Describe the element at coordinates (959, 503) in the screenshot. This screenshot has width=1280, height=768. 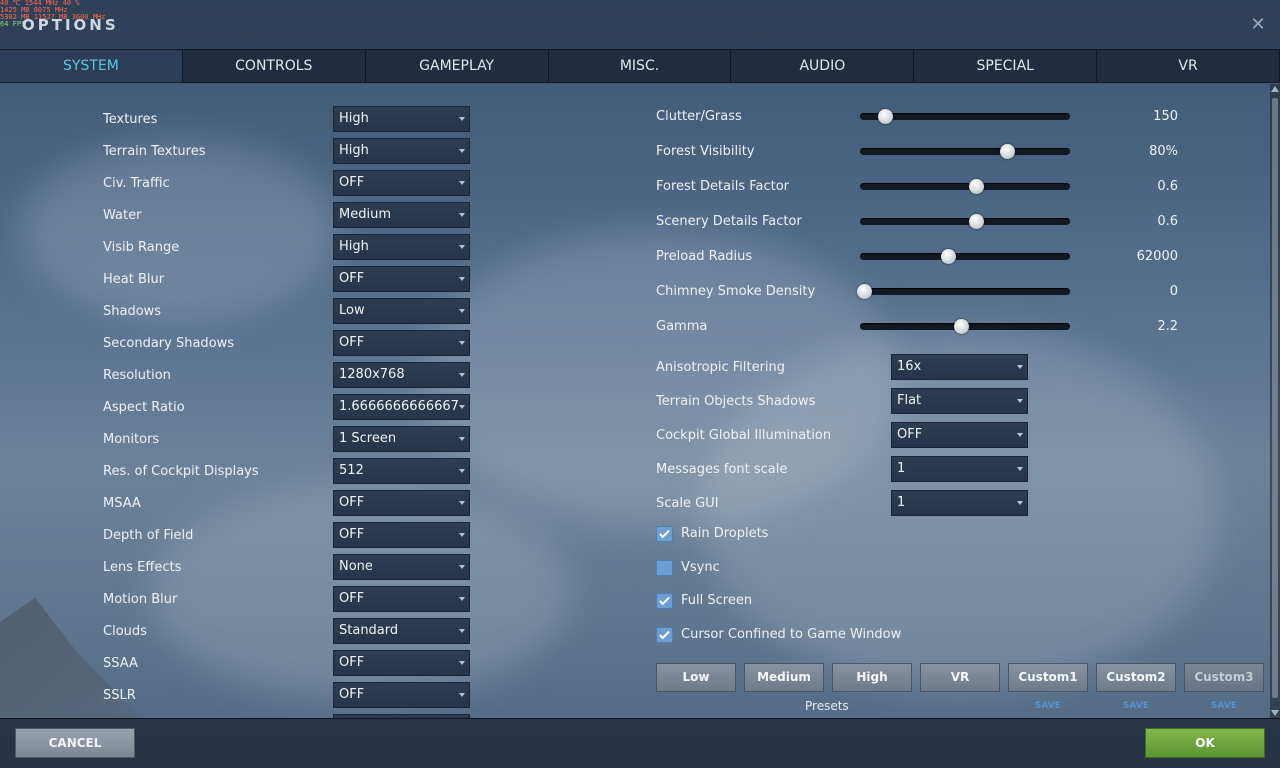
I see `scale-gui-select: 1` at that location.